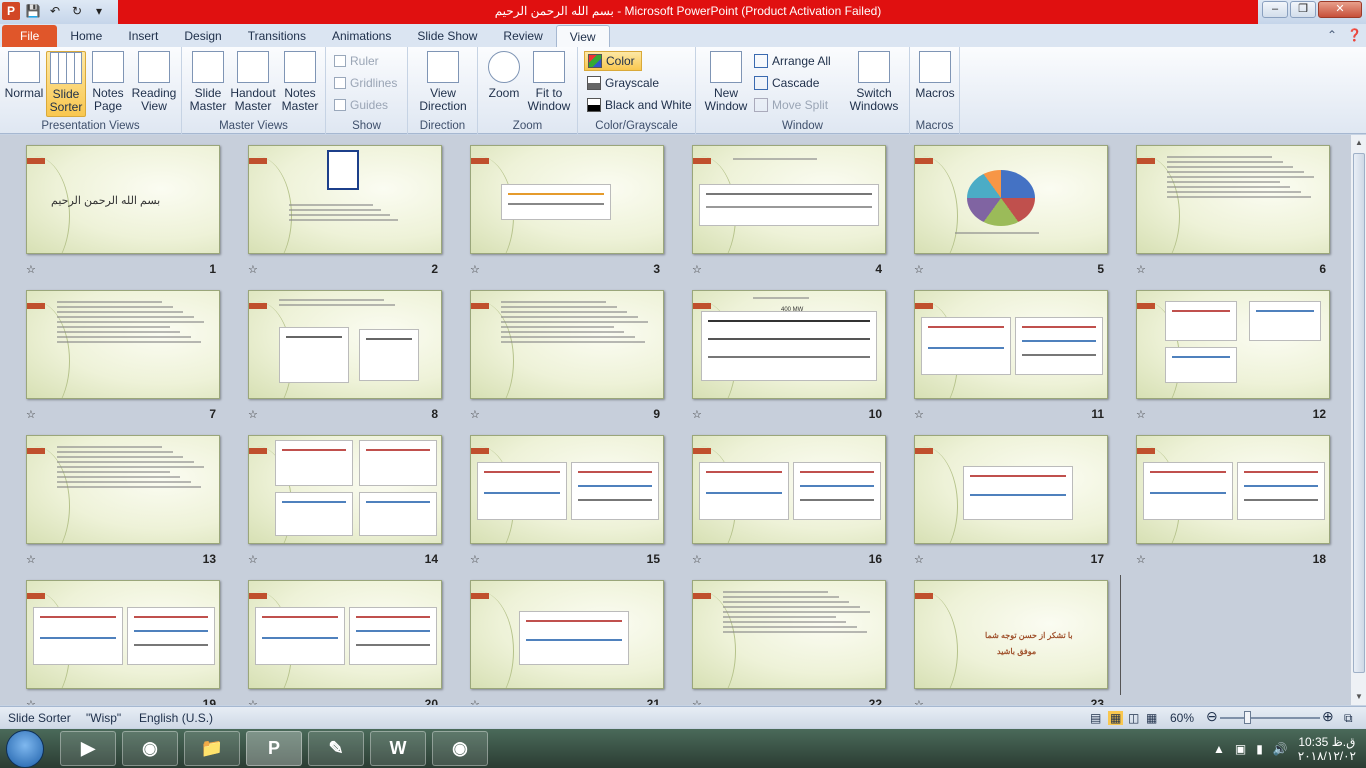 The image size is (1366, 768). Describe the element at coordinates (154, 82) in the screenshot. I see `reading-view-button: Reading View` at that location.